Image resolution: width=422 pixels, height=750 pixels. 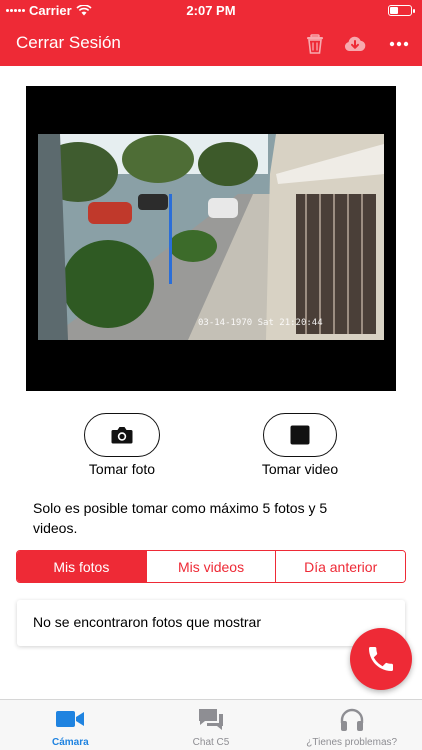 I want to click on emergency-call-button, so click(x=381, y=659).